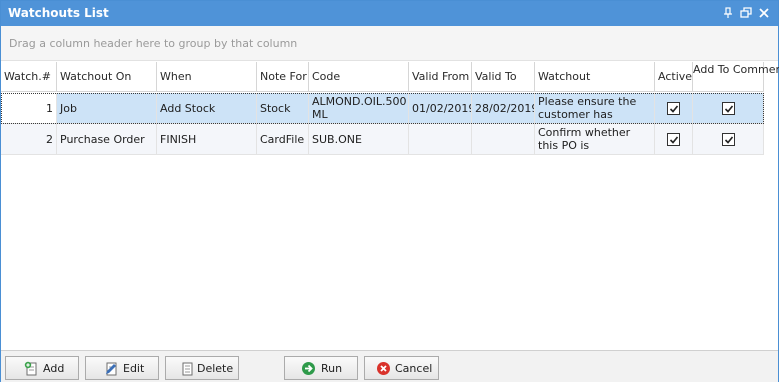 This screenshot has width=779, height=382. I want to click on column-header-watchout: Watchout, so click(595, 77).